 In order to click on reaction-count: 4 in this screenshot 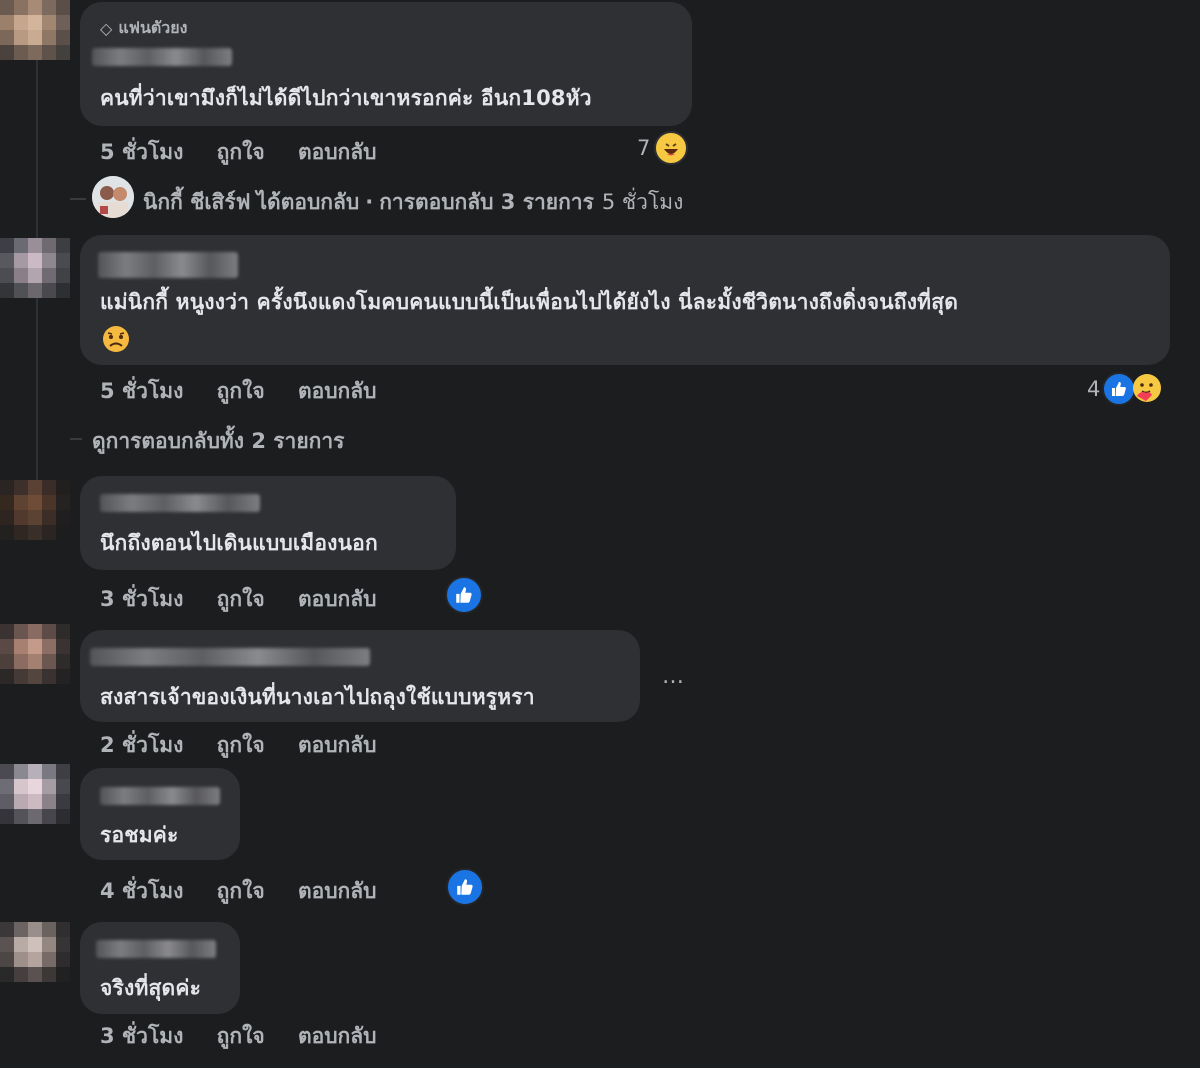, I will do `click(1093, 389)`.